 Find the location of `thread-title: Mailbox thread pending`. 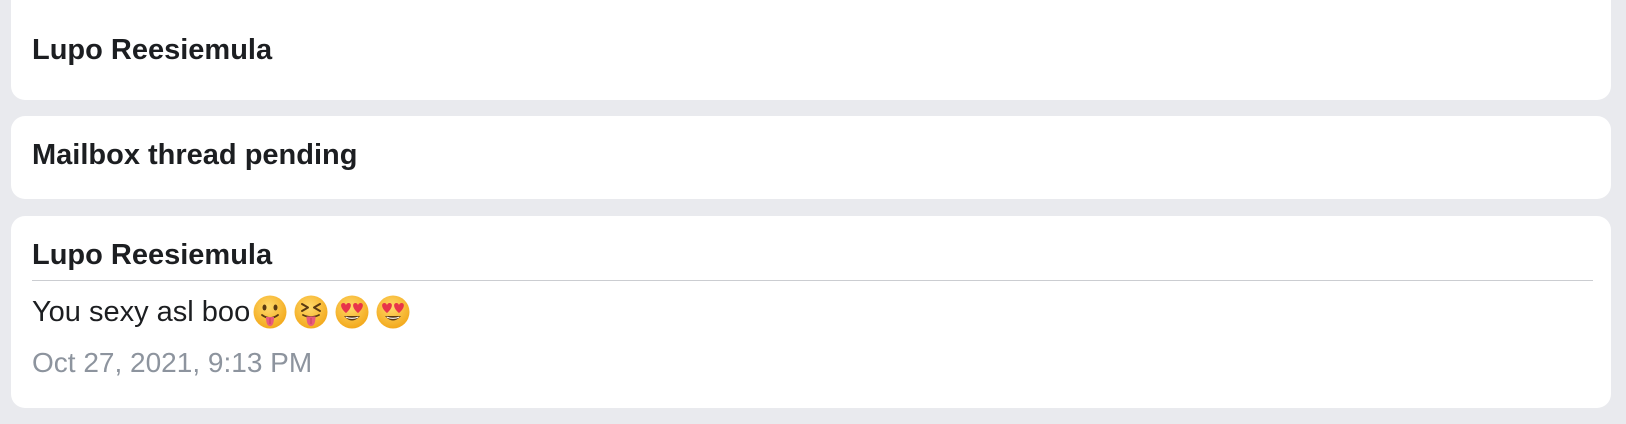

thread-title: Mailbox thread pending is located at coordinates (195, 155).